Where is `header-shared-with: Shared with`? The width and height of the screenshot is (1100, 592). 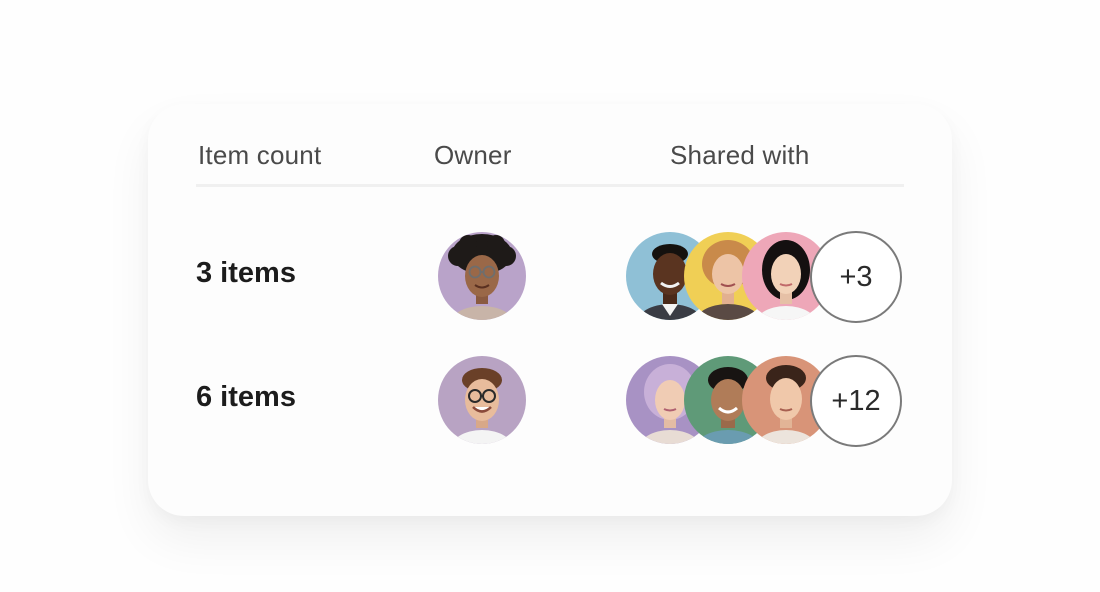
header-shared-with: Shared with is located at coordinates (740, 155).